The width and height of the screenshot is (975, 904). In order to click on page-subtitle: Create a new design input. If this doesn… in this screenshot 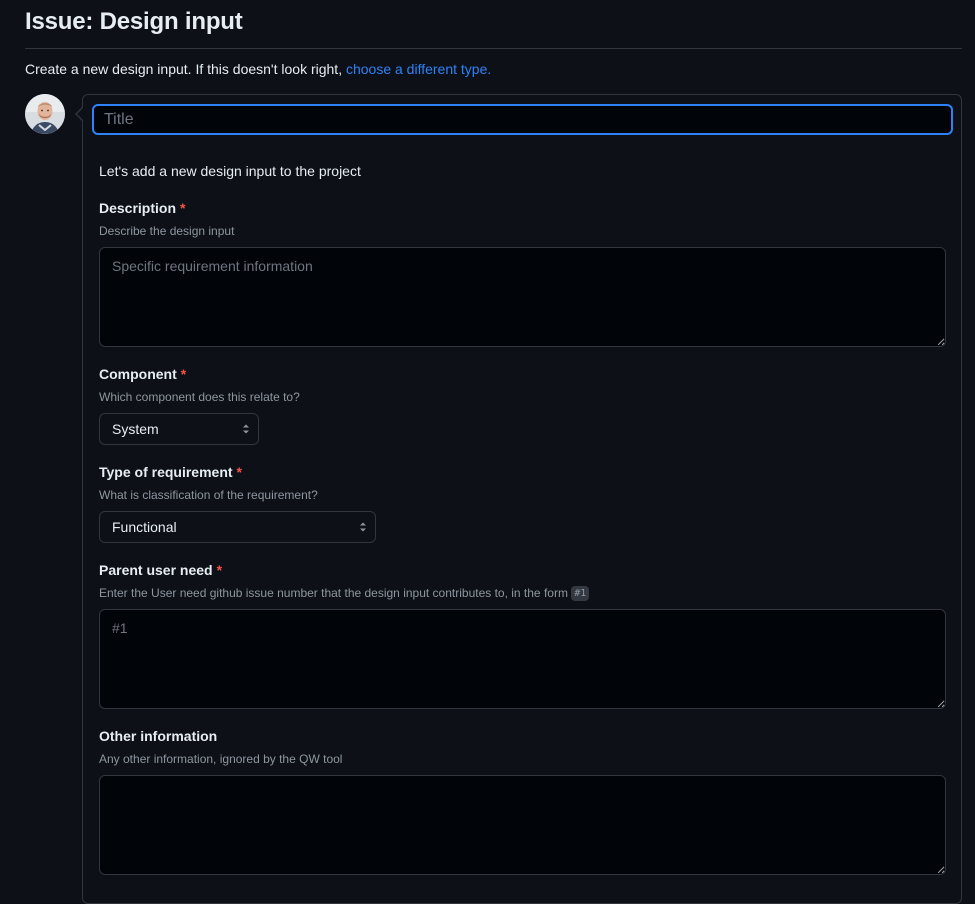, I will do `click(258, 69)`.